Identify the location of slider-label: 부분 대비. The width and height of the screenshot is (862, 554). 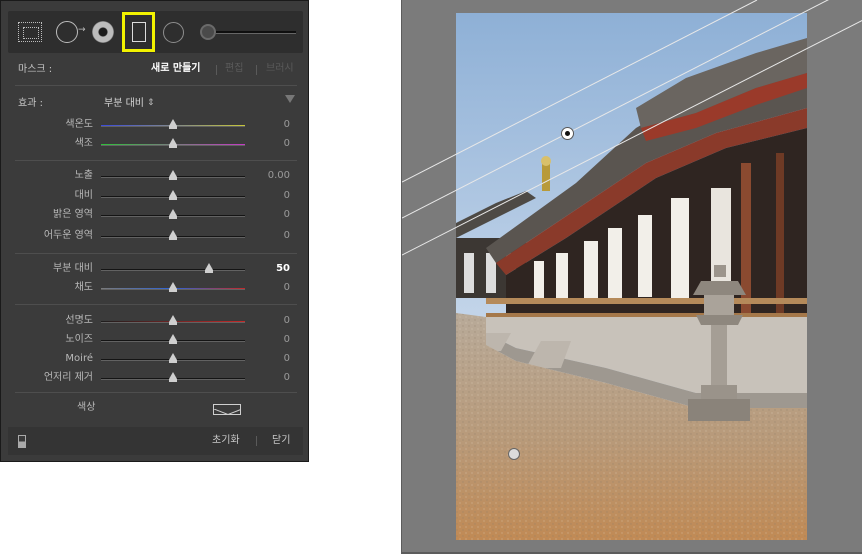
(73, 268).